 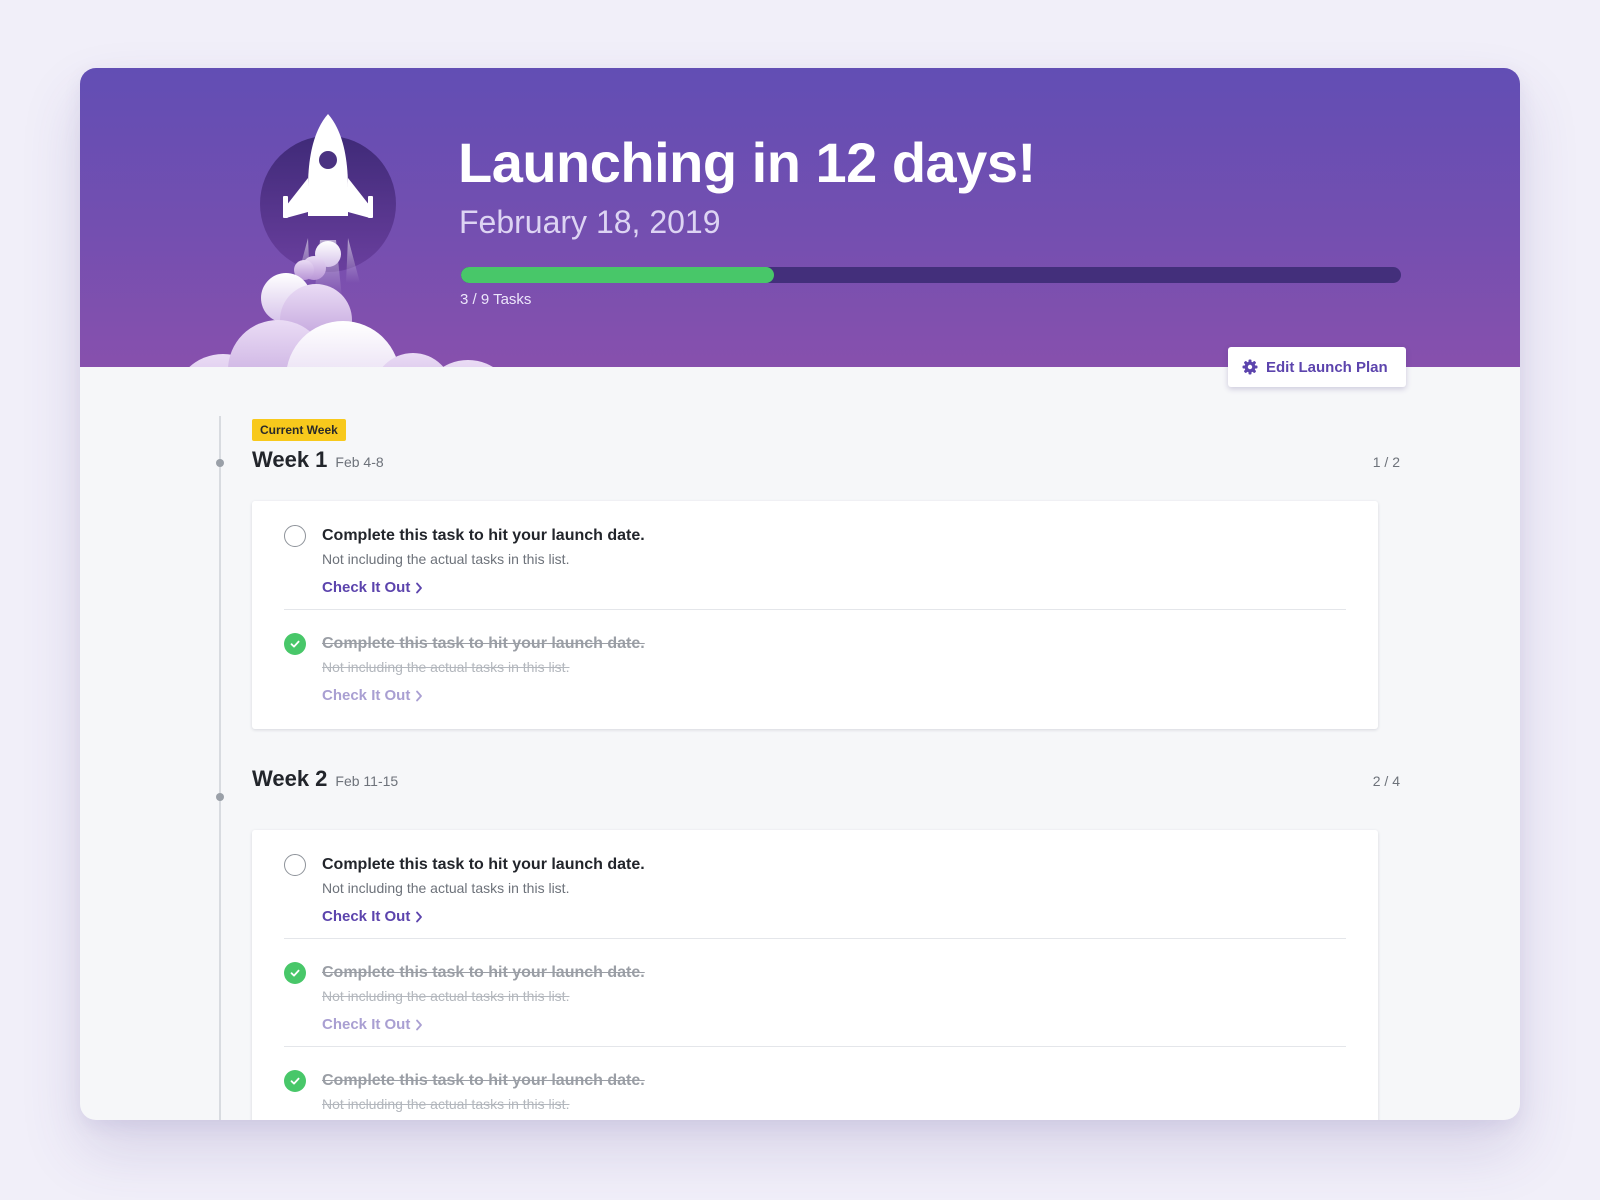 I want to click on task-progress-label: 3 / 9 Tasks, so click(x=496, y=299).